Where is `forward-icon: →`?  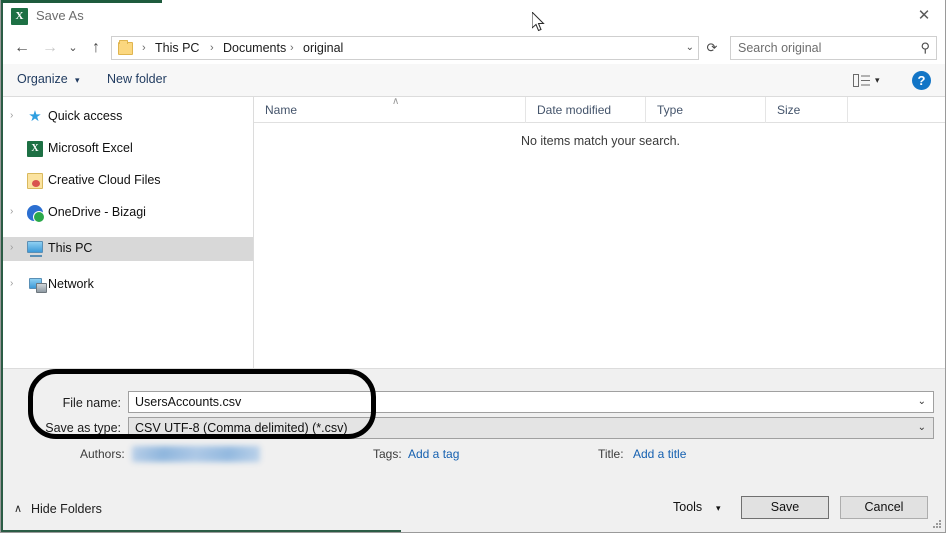
forward-icon: → is located at coordinates (50, 48).